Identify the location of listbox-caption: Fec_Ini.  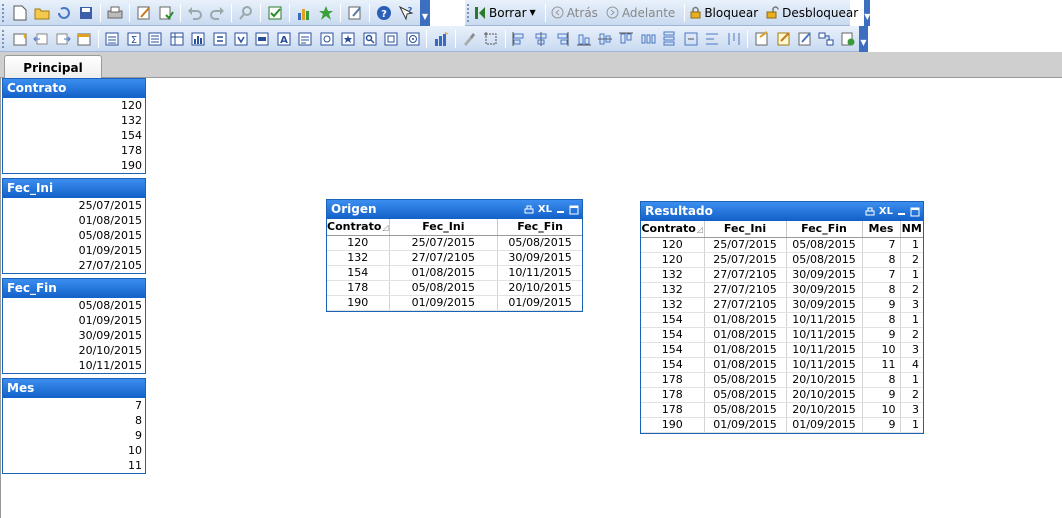
(74, 188).